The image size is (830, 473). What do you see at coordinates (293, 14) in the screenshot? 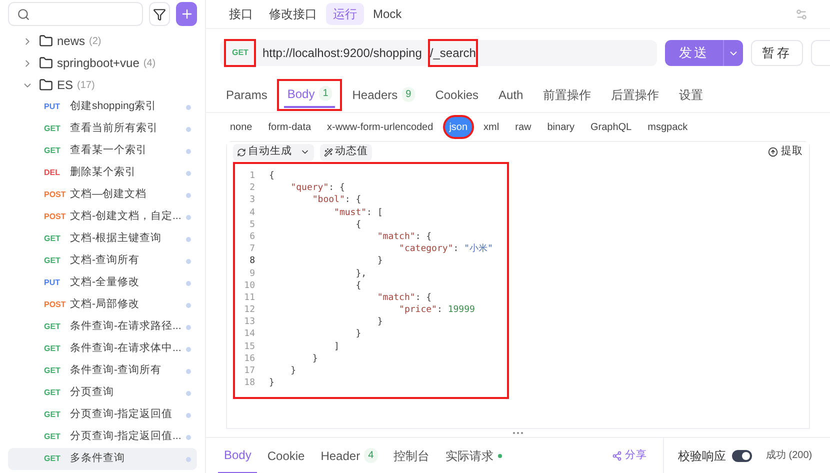
I see `top-tab: 修改接口` at bounding box center [293, 14].